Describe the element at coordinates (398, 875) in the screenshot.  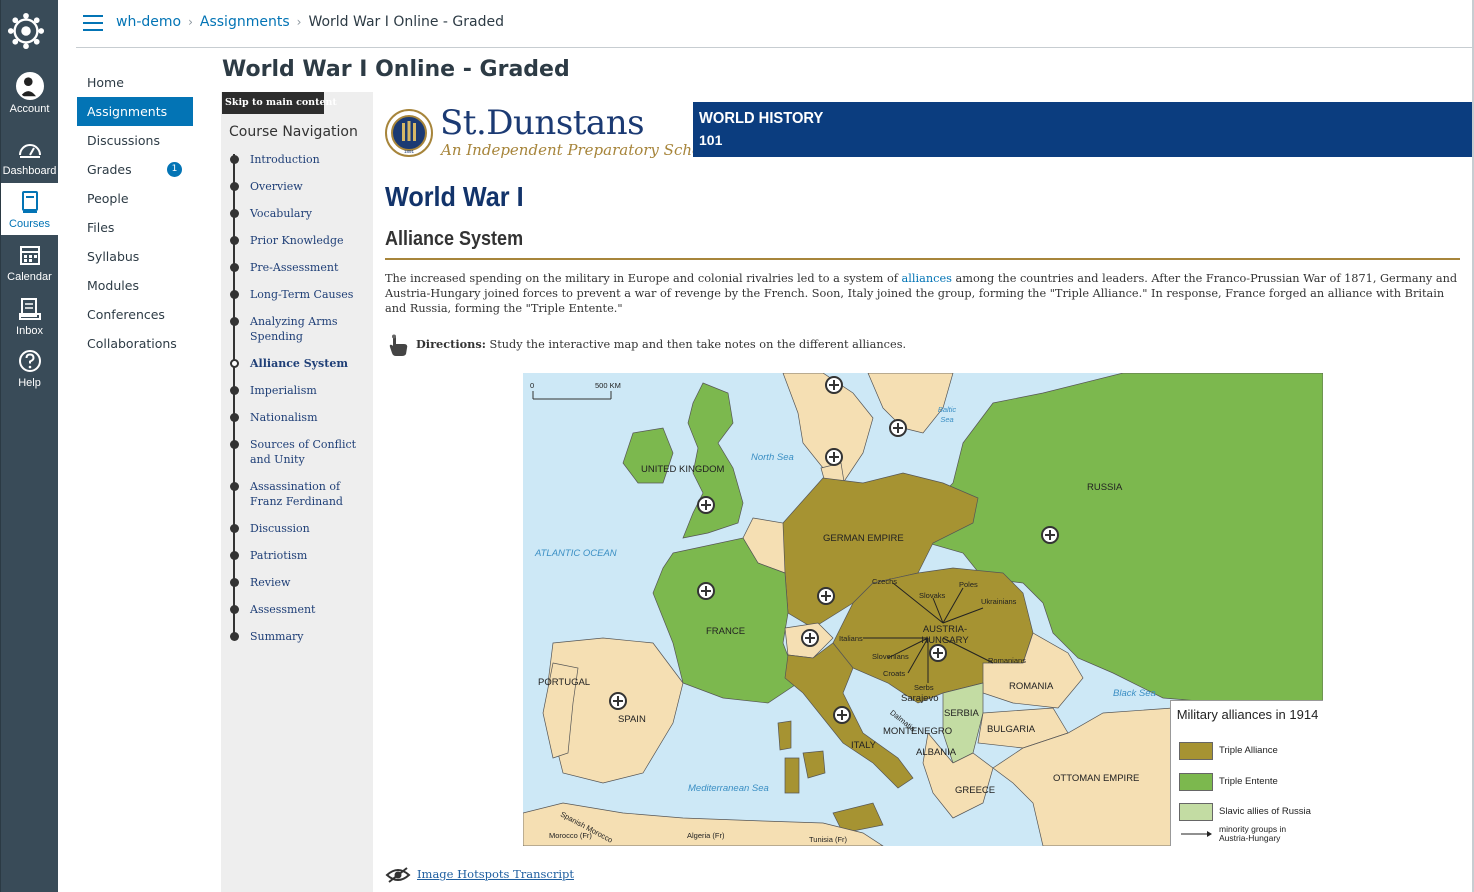
I see `eye-slash-icon` at that location.